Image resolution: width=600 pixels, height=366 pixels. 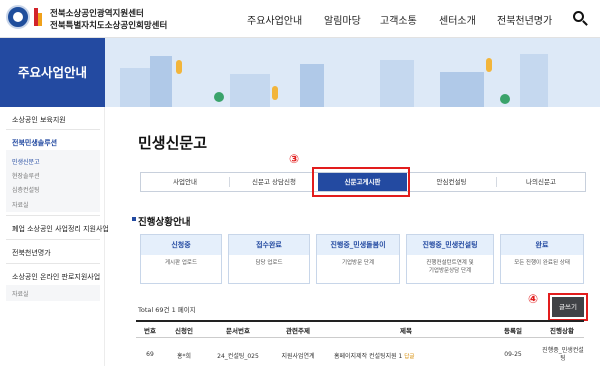 What do you see at coordinates (542, 259) in the screenshot?
I see `stage-card: 완료 모든 진행이 완료된 상태` at bounding box center [542, 259].